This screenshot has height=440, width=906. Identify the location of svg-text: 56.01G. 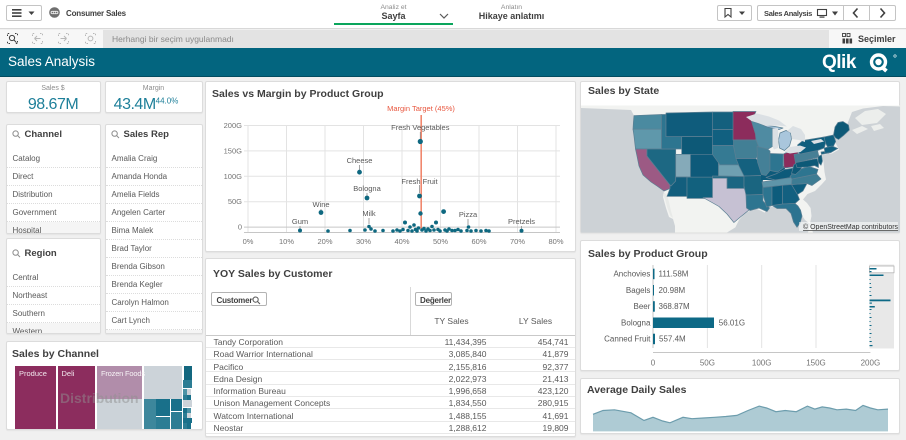
(732, 322).